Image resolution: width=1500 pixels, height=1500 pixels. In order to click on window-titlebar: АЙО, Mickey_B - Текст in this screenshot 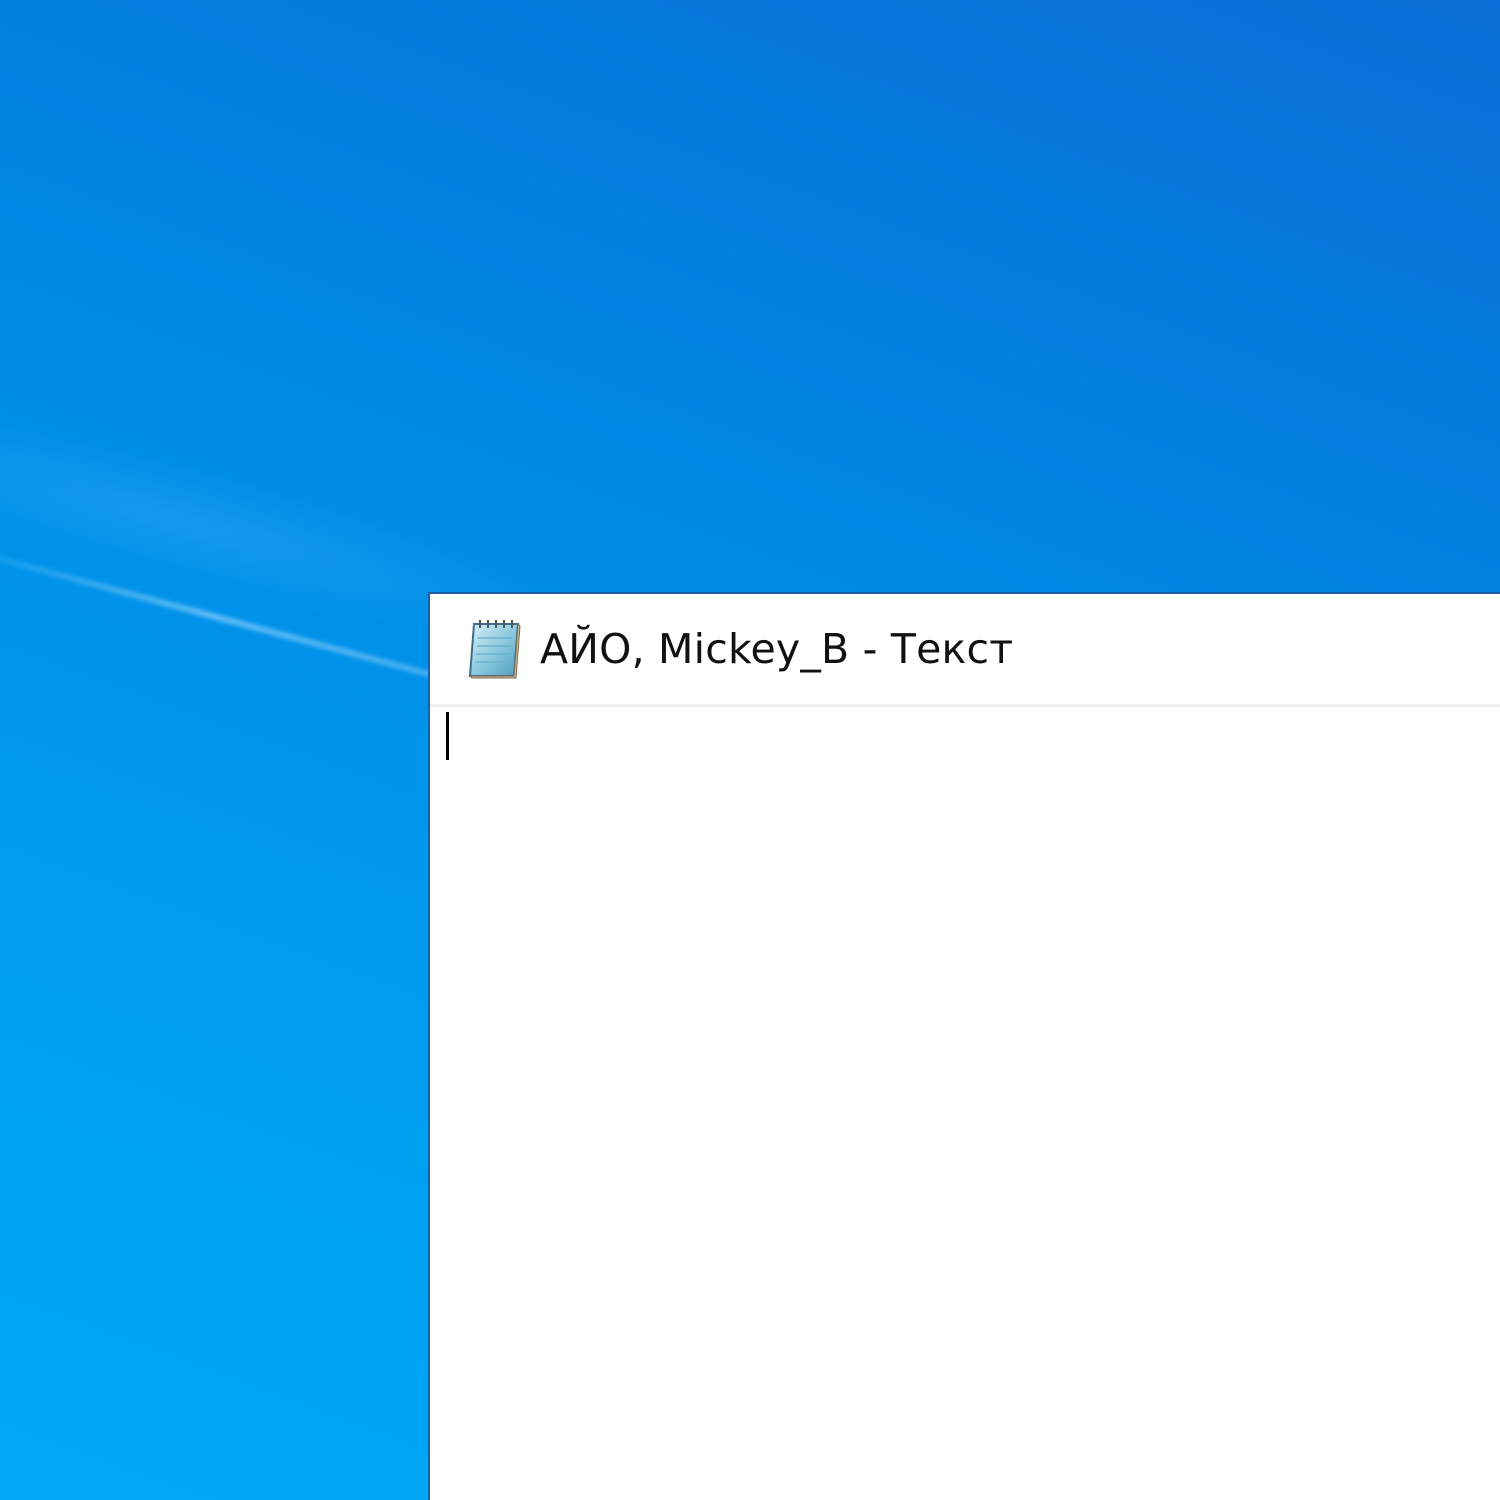, I will do `click(965, 649)`.